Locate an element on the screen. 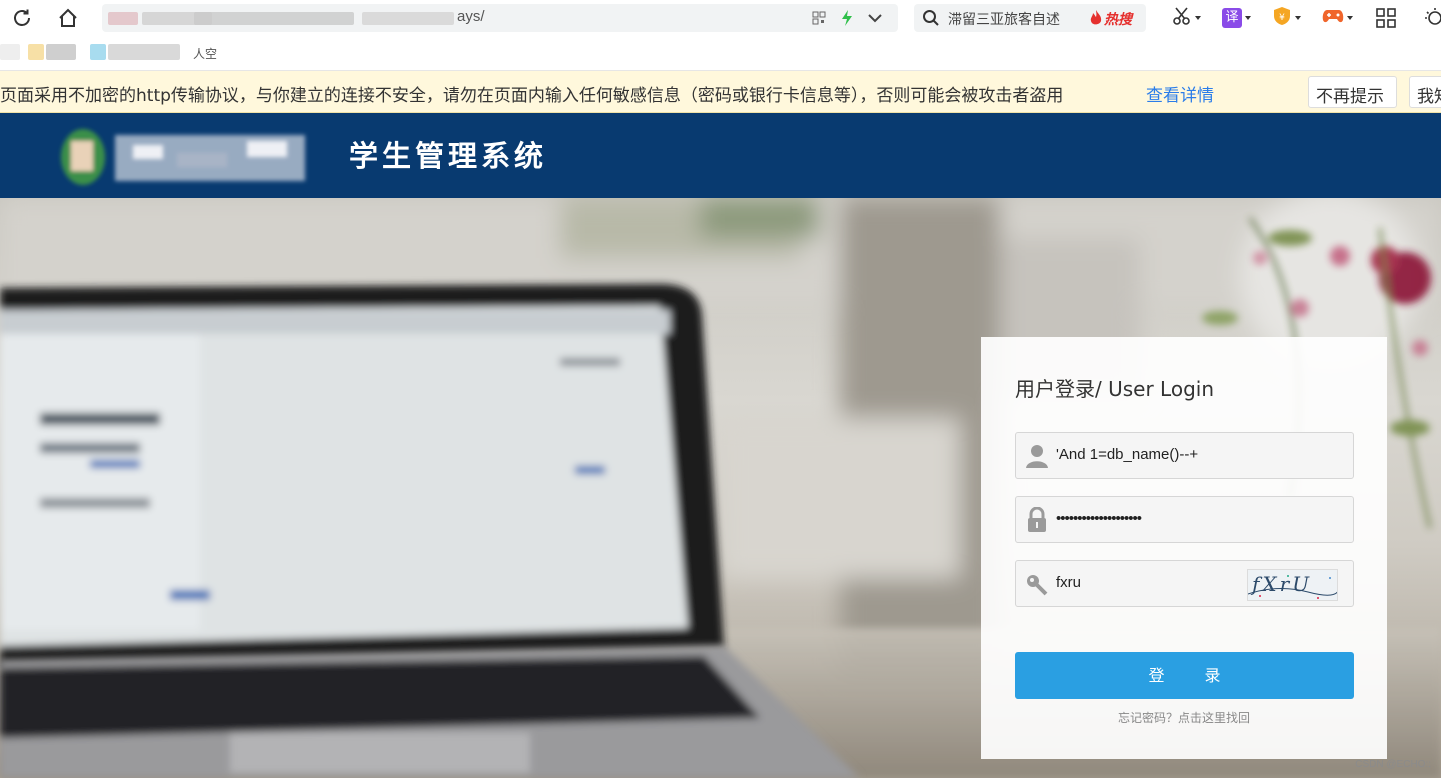 Image resolution: width=1441 pixels, height=778 pixels. system-title: 学生管理系统 is located at coordinates (448, 156).